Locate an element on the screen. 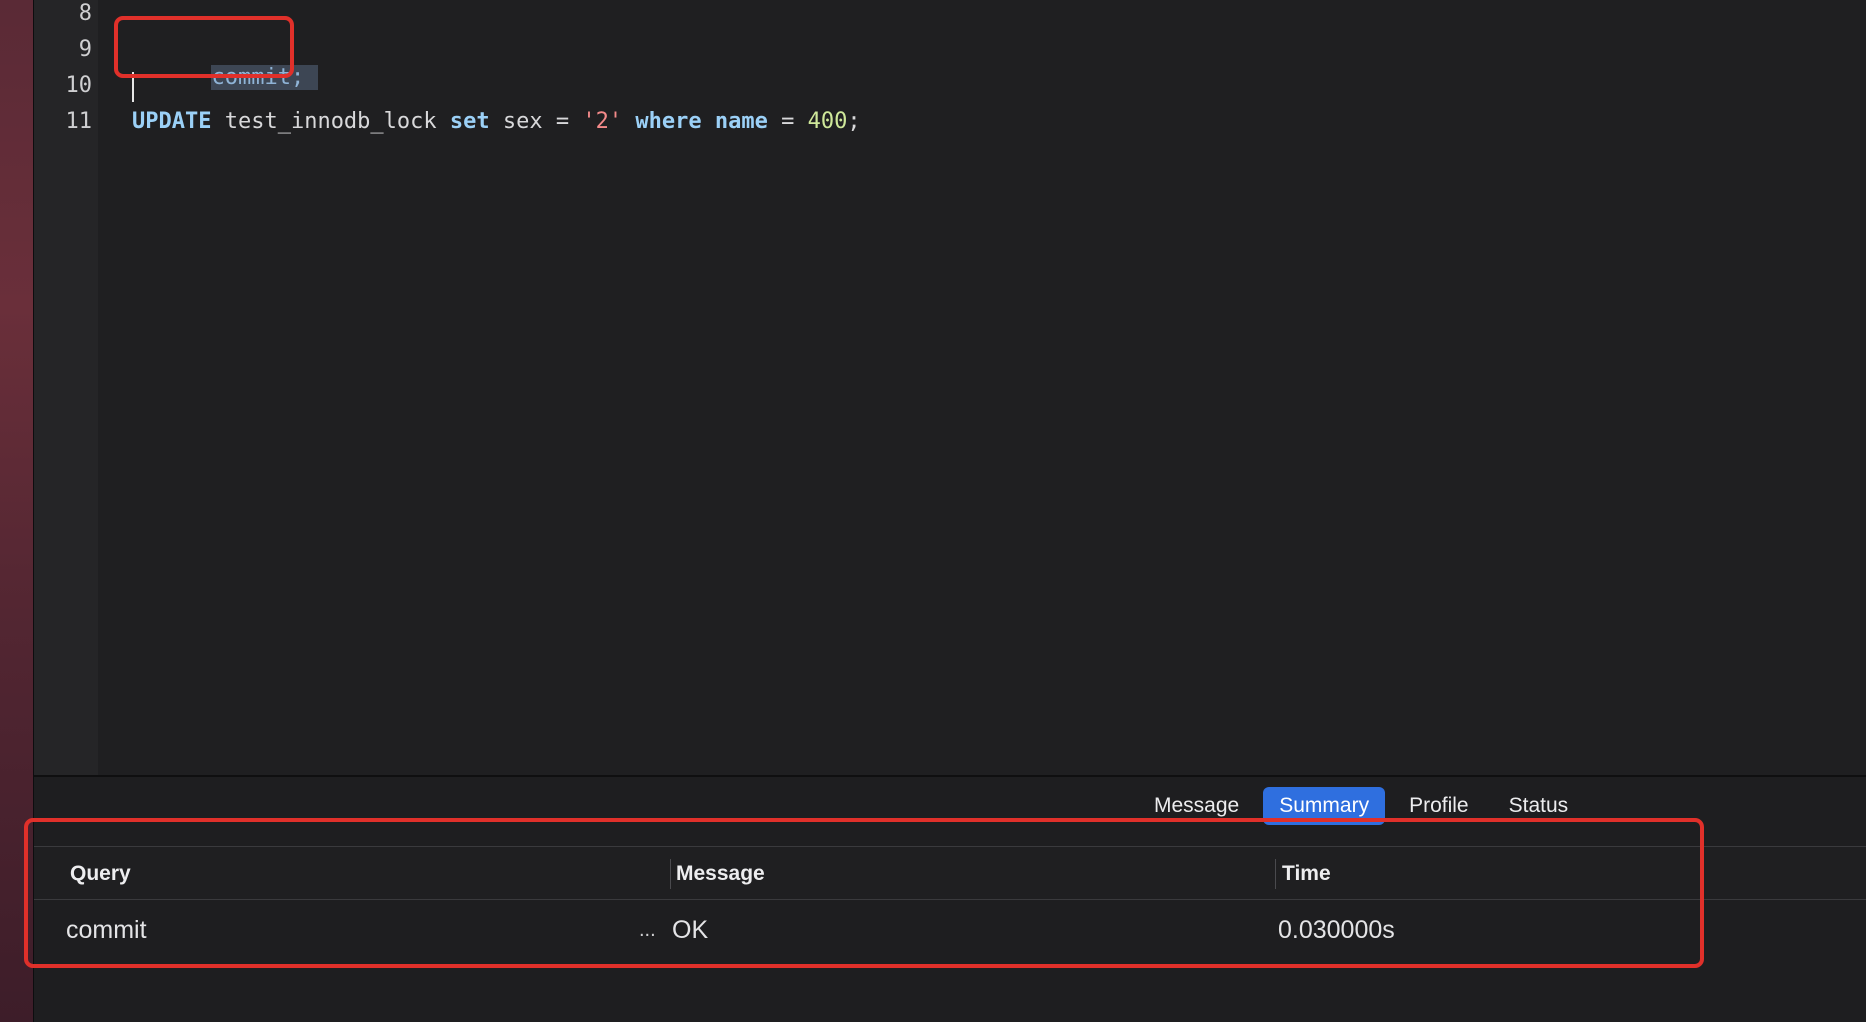 This screenshot has width=1866, height=1022. line-number-10: 10 is located at coordinates (79, 85).